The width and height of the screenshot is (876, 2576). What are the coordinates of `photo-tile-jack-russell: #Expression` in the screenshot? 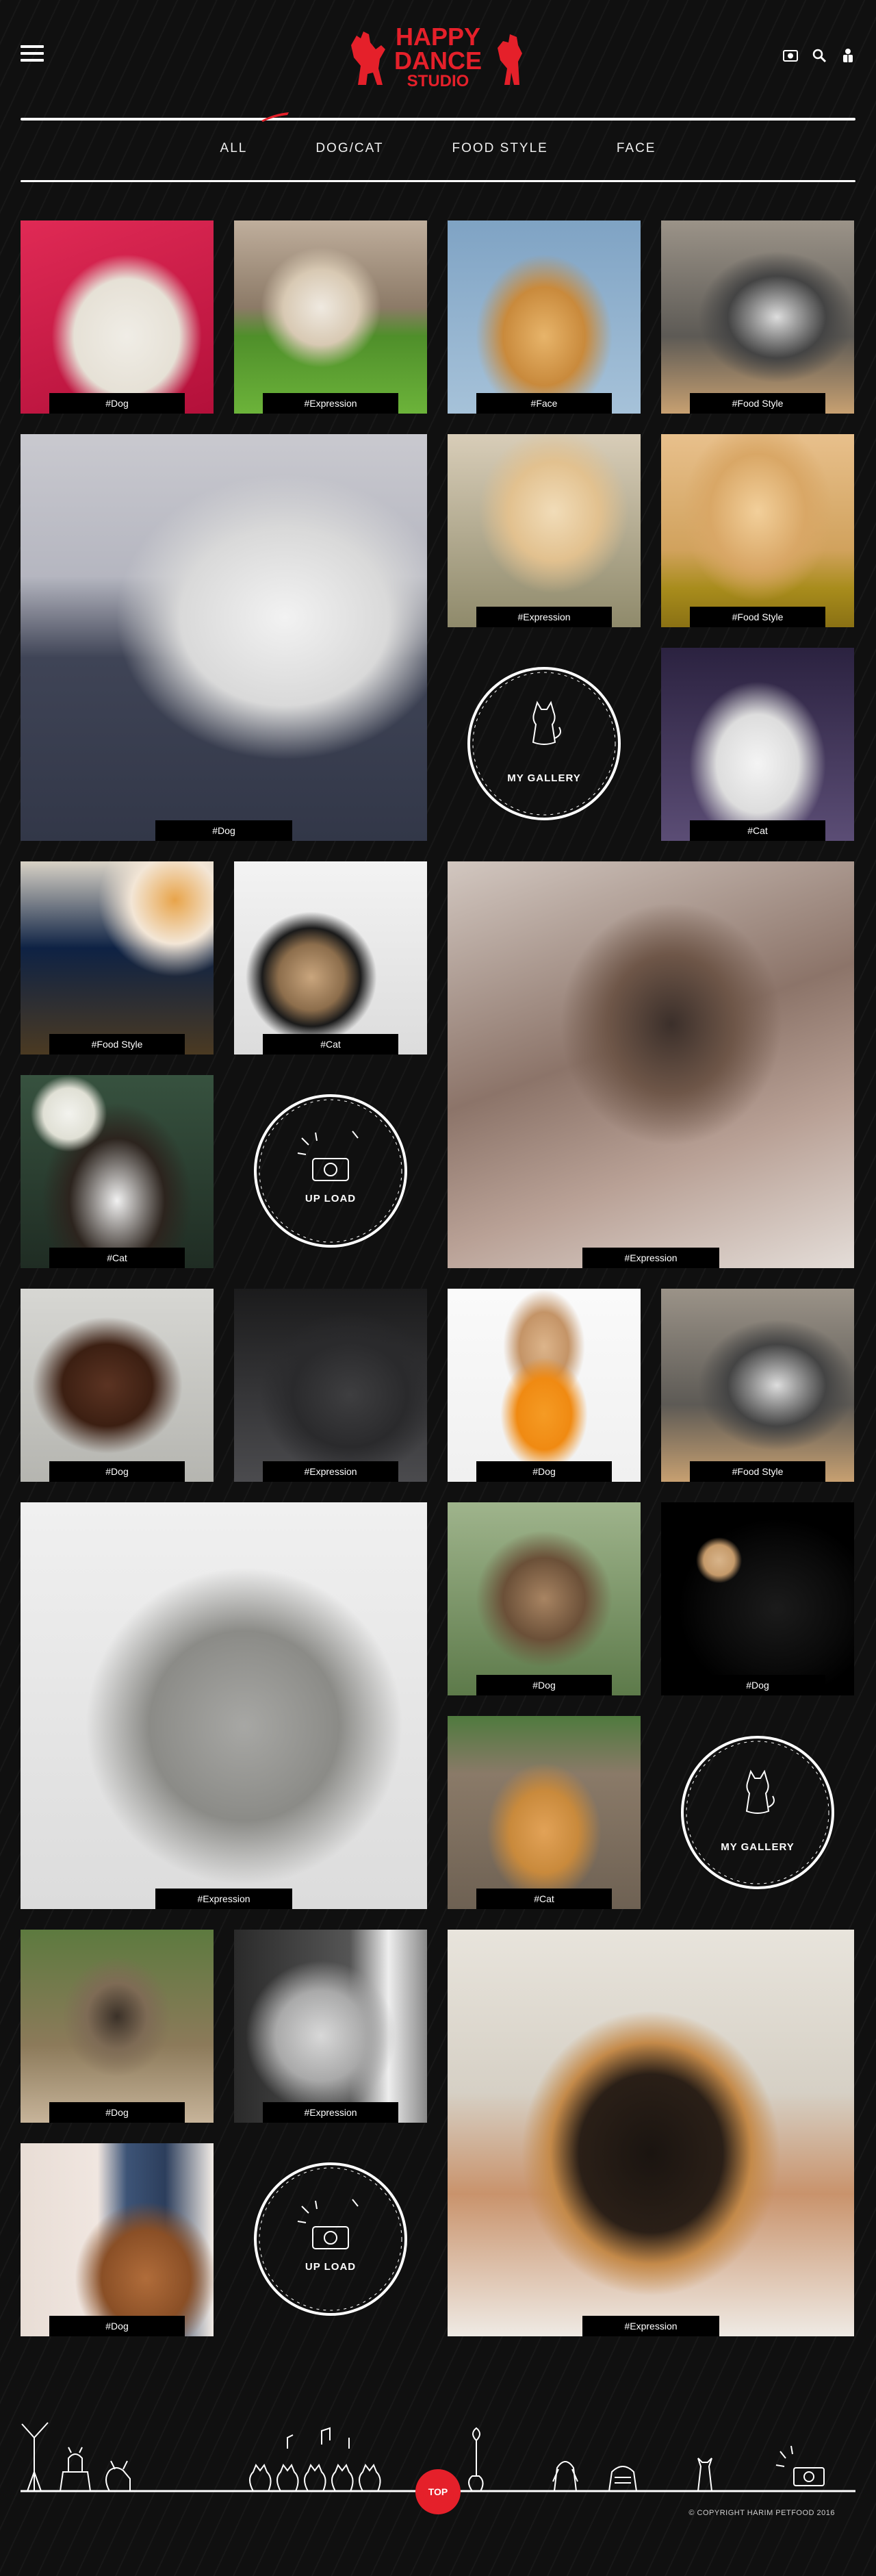 It's located at (330, 317).